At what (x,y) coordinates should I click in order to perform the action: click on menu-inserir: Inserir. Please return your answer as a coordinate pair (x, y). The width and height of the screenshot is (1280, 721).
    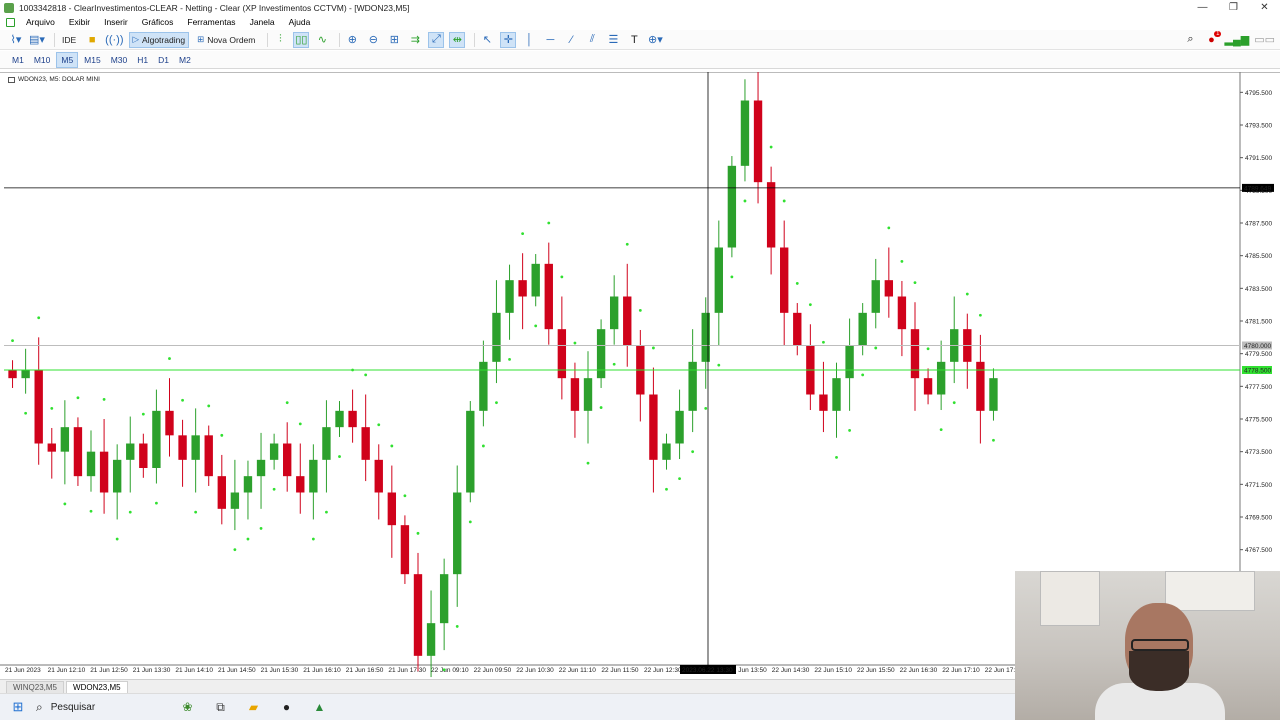
    Looking at the image, I should click on (116, 22).